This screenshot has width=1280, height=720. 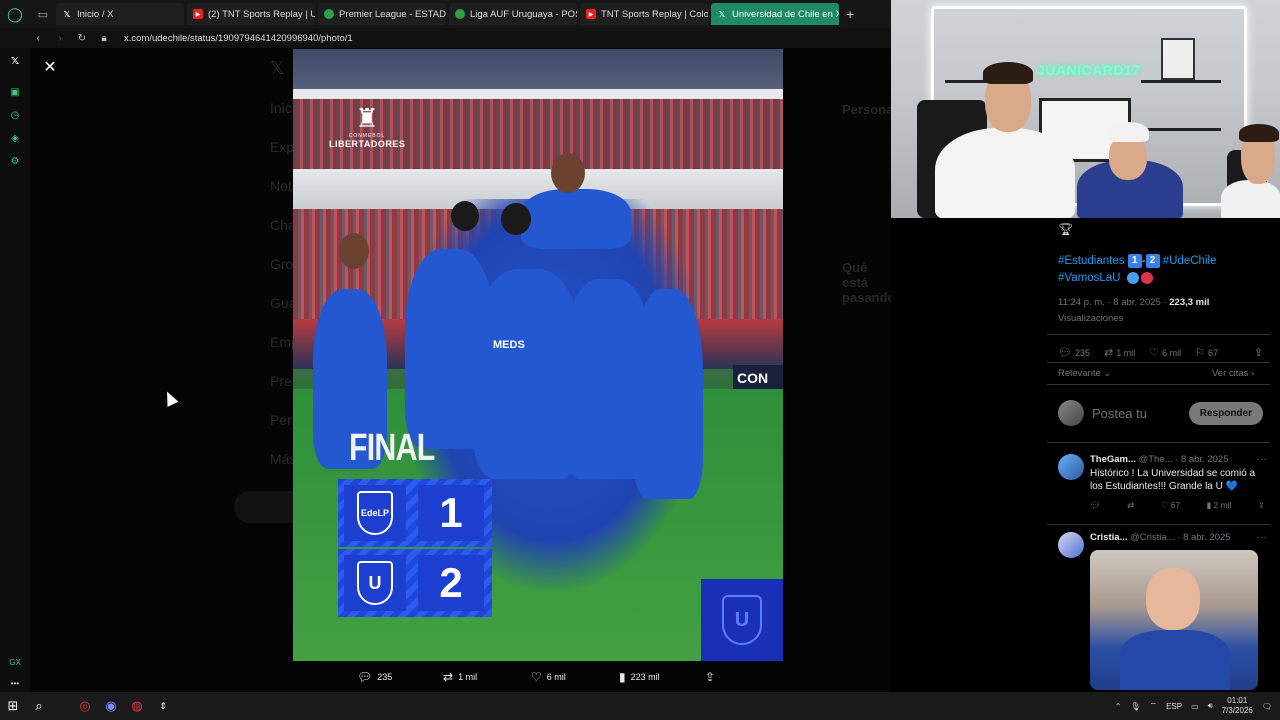 I want to click on chevron-down-icon: ⌄, so click(x=1107, y=373).